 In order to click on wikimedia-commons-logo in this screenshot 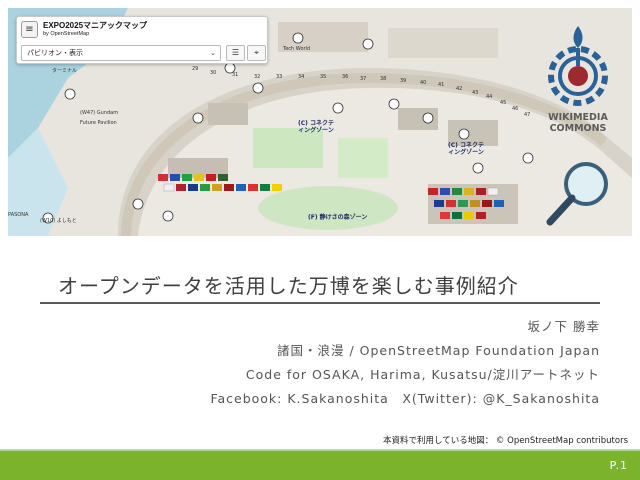, I will do `click(578, 66)`.